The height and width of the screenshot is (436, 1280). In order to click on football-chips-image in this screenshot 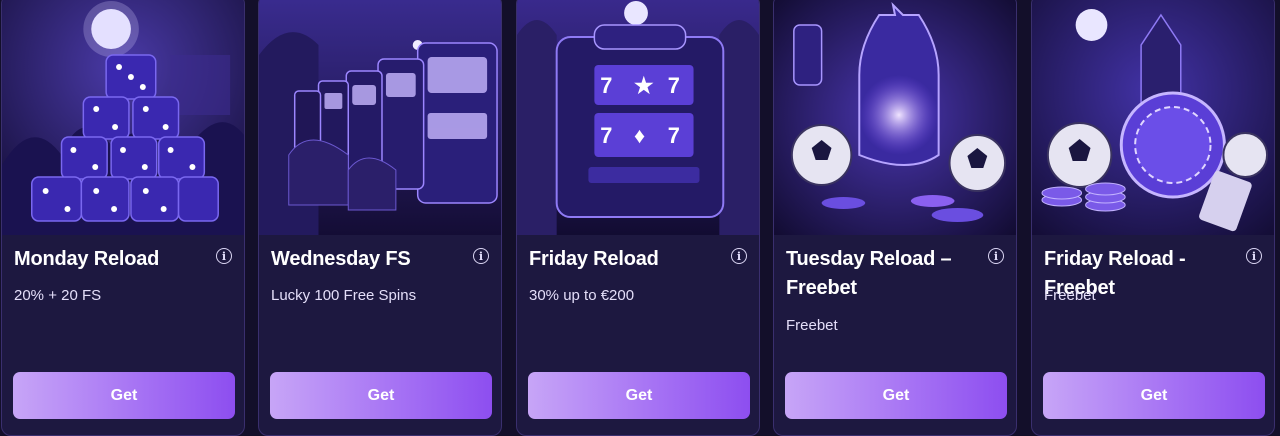, I will do `click(1153, 117)`.